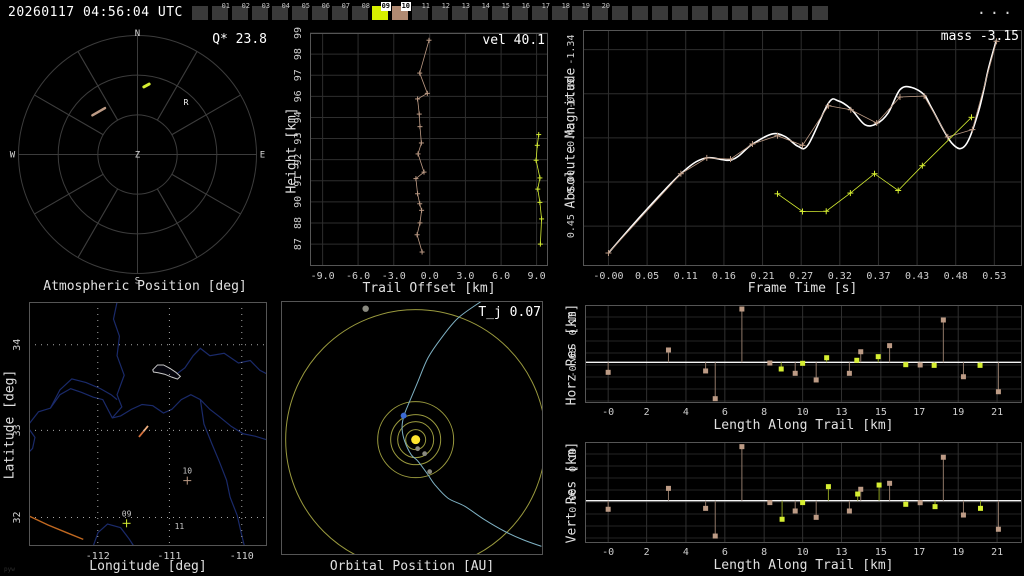 The width and height of the screenshot is (1024, 576). Describe the element at coordinates (221, 11) in the screenshot. I see `frame-thumb-01: 01` at that location.